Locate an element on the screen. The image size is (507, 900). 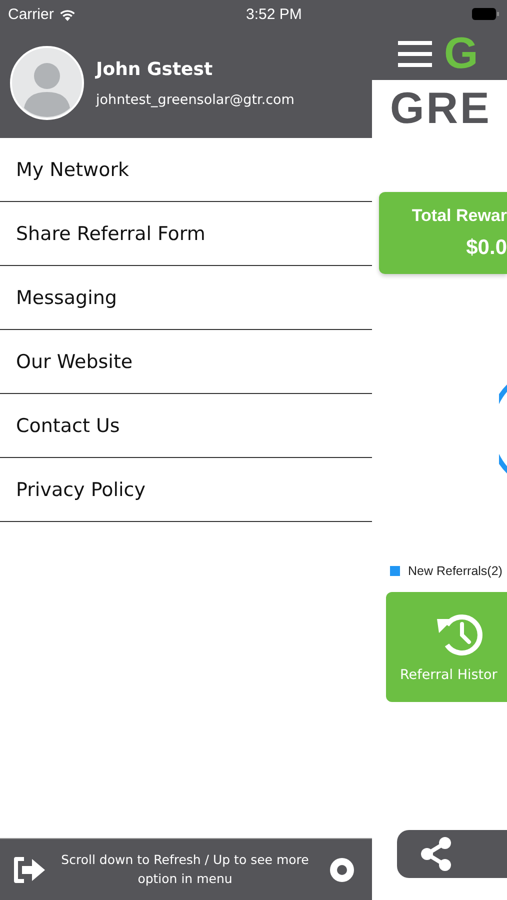
share-icon is located at coordinates (436, 854).